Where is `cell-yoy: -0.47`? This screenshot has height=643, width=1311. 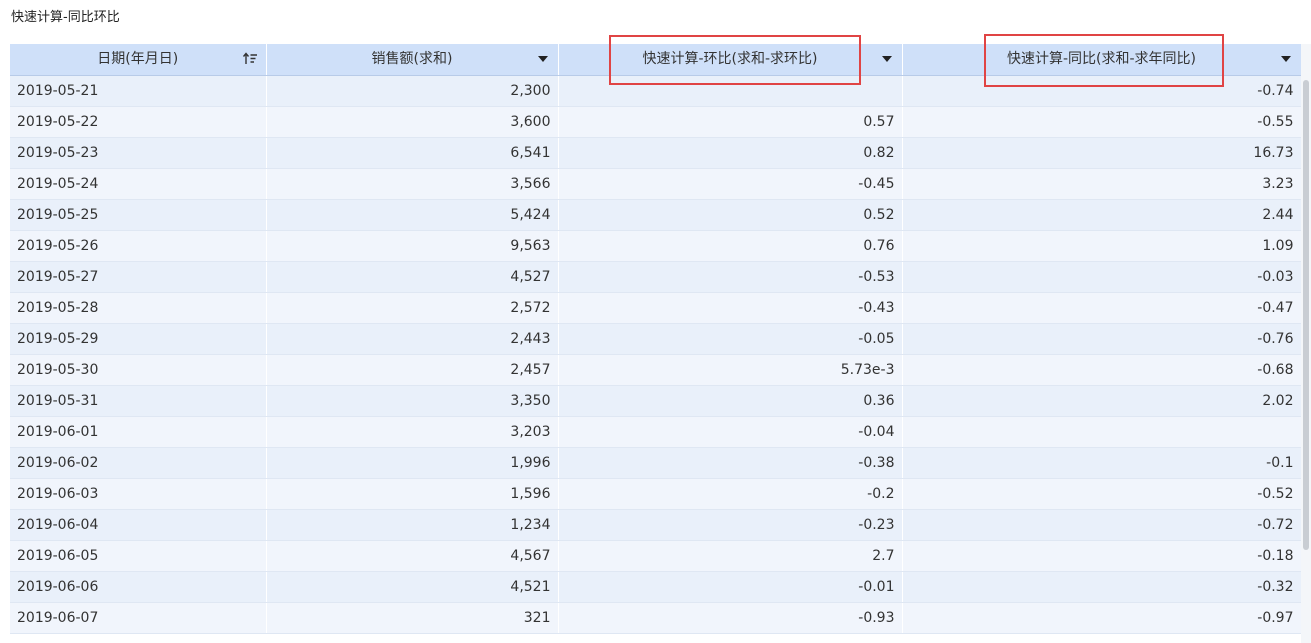
cell-yoy: -0.47 is located at coordinates (1101, 308).